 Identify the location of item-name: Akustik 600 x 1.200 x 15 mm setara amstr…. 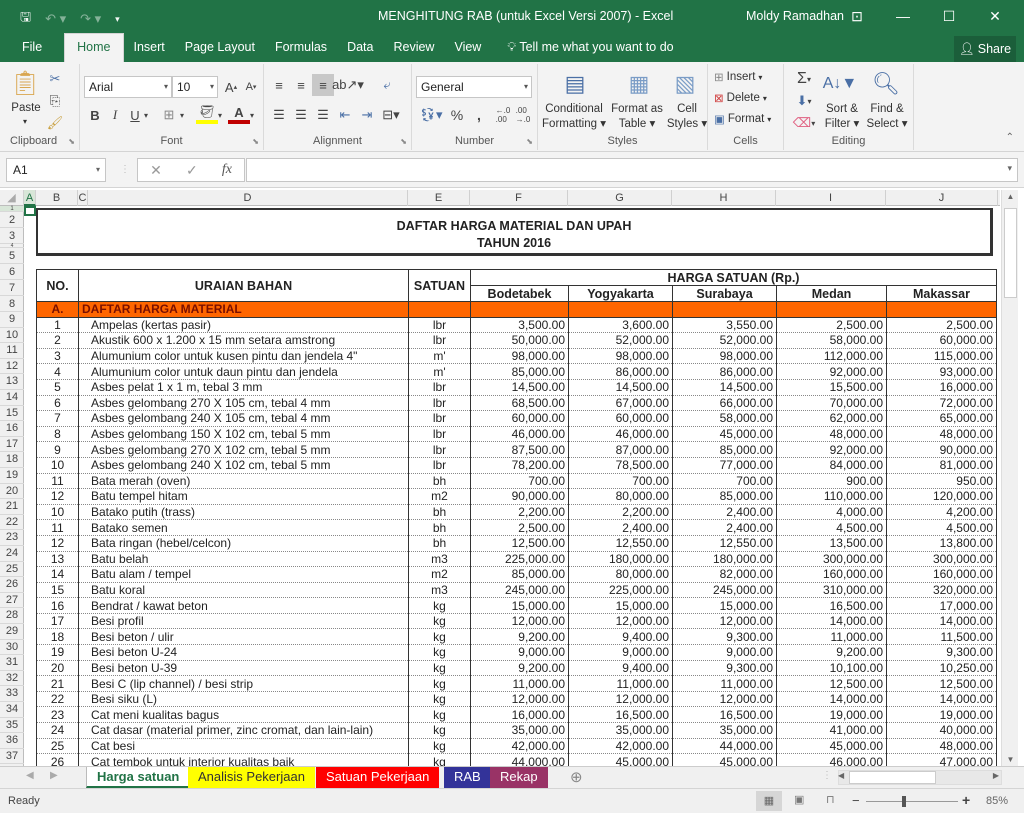
(243, 340).